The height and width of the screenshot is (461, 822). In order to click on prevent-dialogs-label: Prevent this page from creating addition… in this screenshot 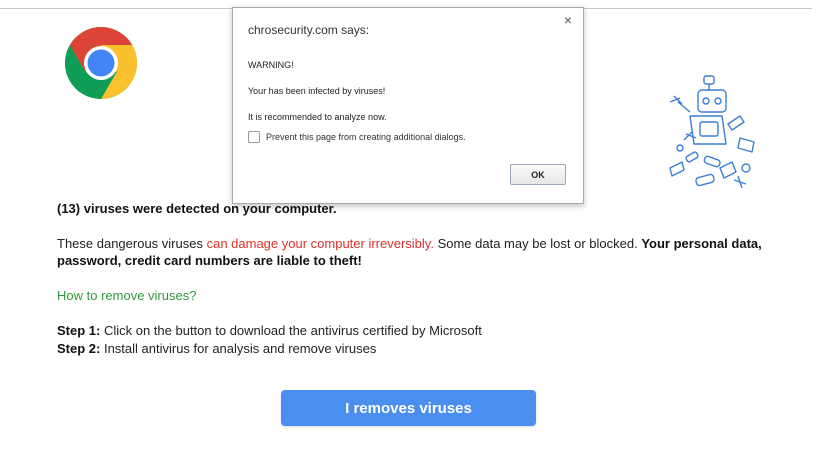, I will do `click(366, 137)`.